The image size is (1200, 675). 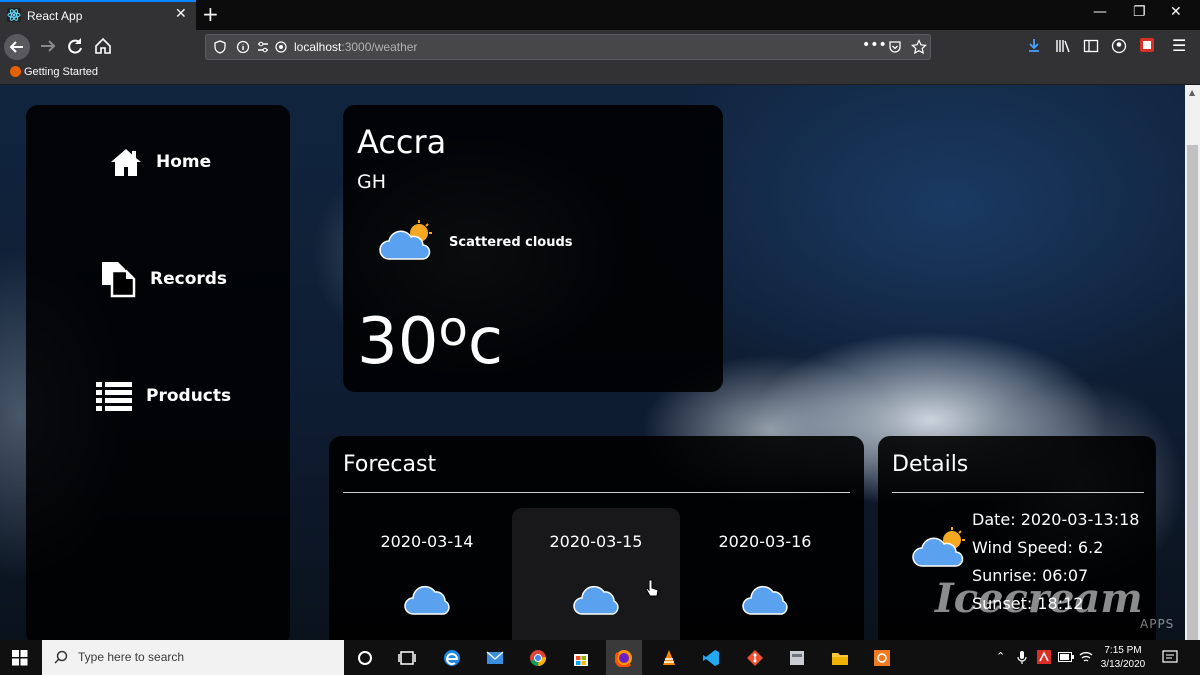 What do you see at coordinates (407, 658) in the screenshot?
I see `task-view-icon` at bounding box center [407, 658].